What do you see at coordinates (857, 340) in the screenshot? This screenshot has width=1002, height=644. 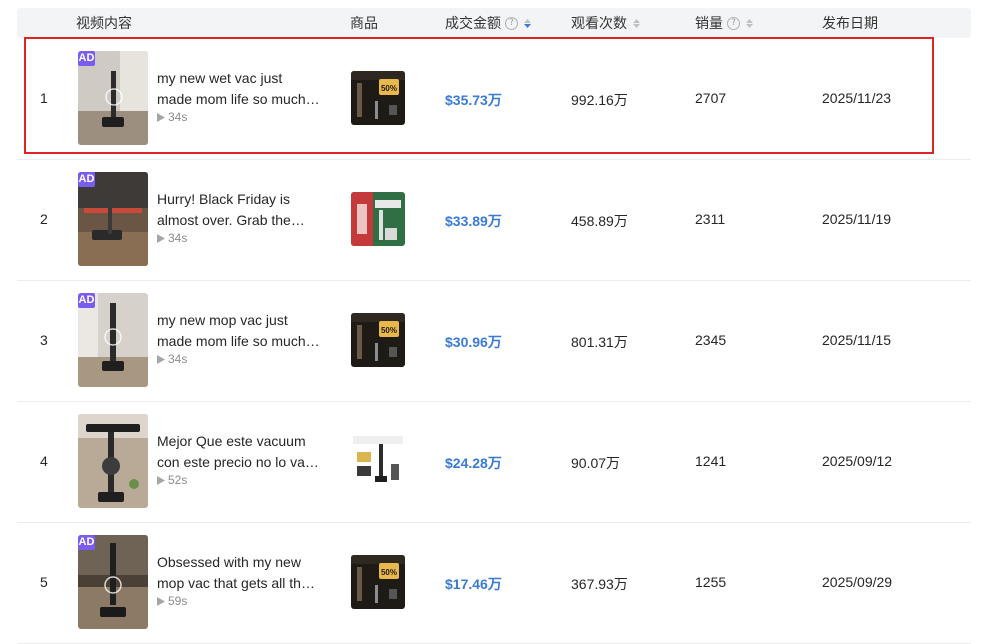 I see `publish-date: 2025/11/15` at bounding box center [857, 340].